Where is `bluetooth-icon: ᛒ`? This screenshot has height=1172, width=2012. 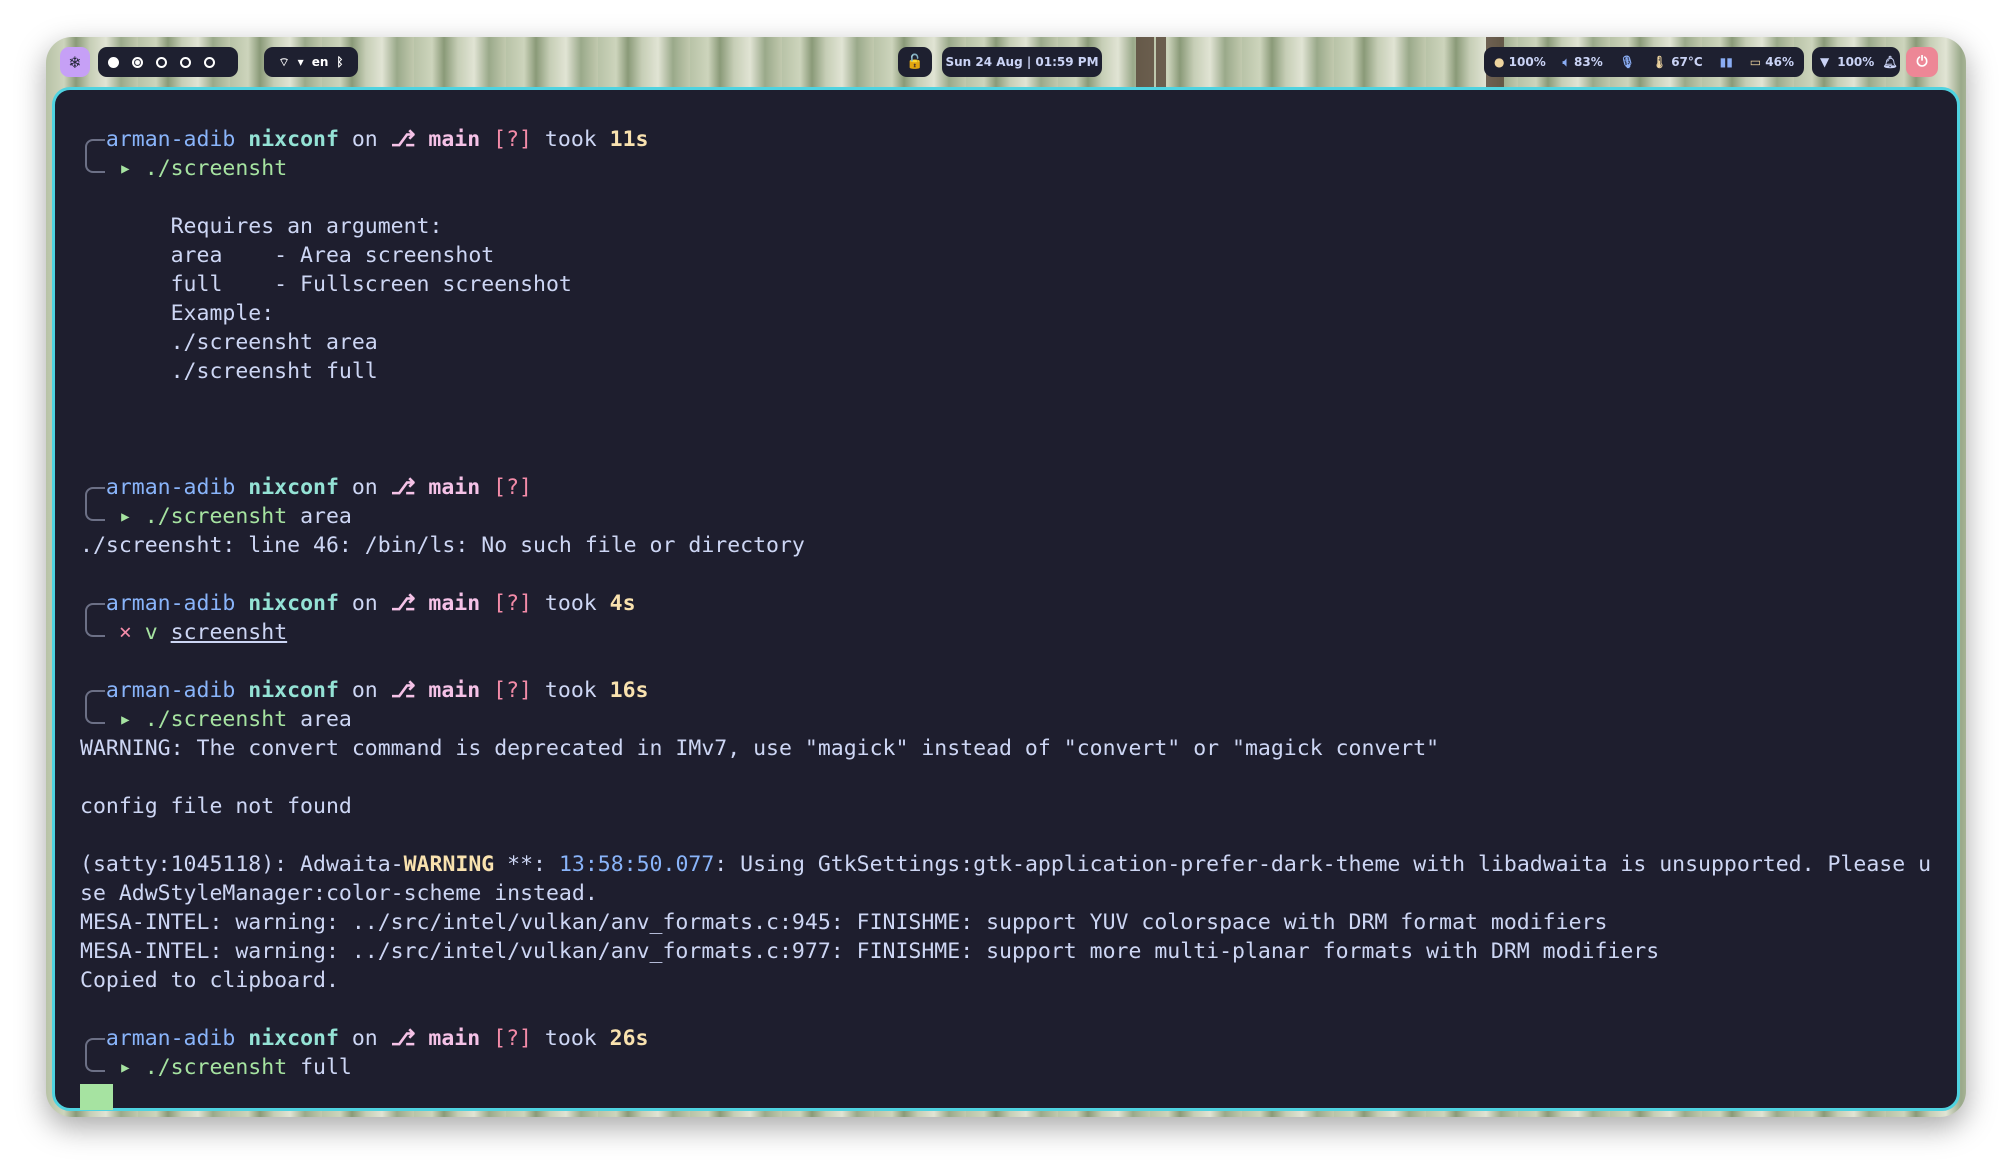
bluetooth-icon: ᛒ is located at coordinates (339, 62).